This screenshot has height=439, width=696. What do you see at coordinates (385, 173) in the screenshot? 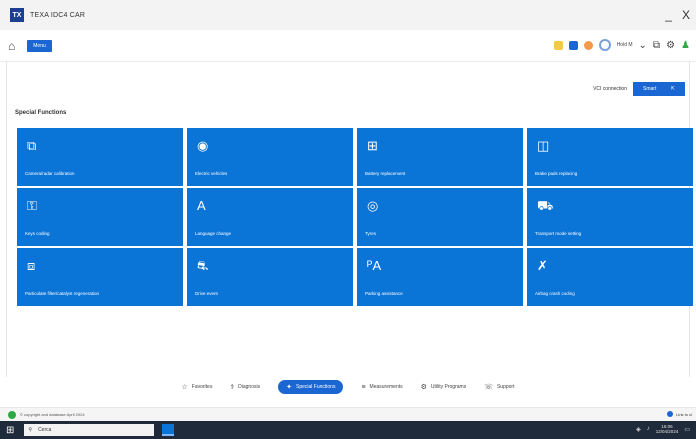
I see `tile-label: Battery replacement` at bounding box center [385, 173].